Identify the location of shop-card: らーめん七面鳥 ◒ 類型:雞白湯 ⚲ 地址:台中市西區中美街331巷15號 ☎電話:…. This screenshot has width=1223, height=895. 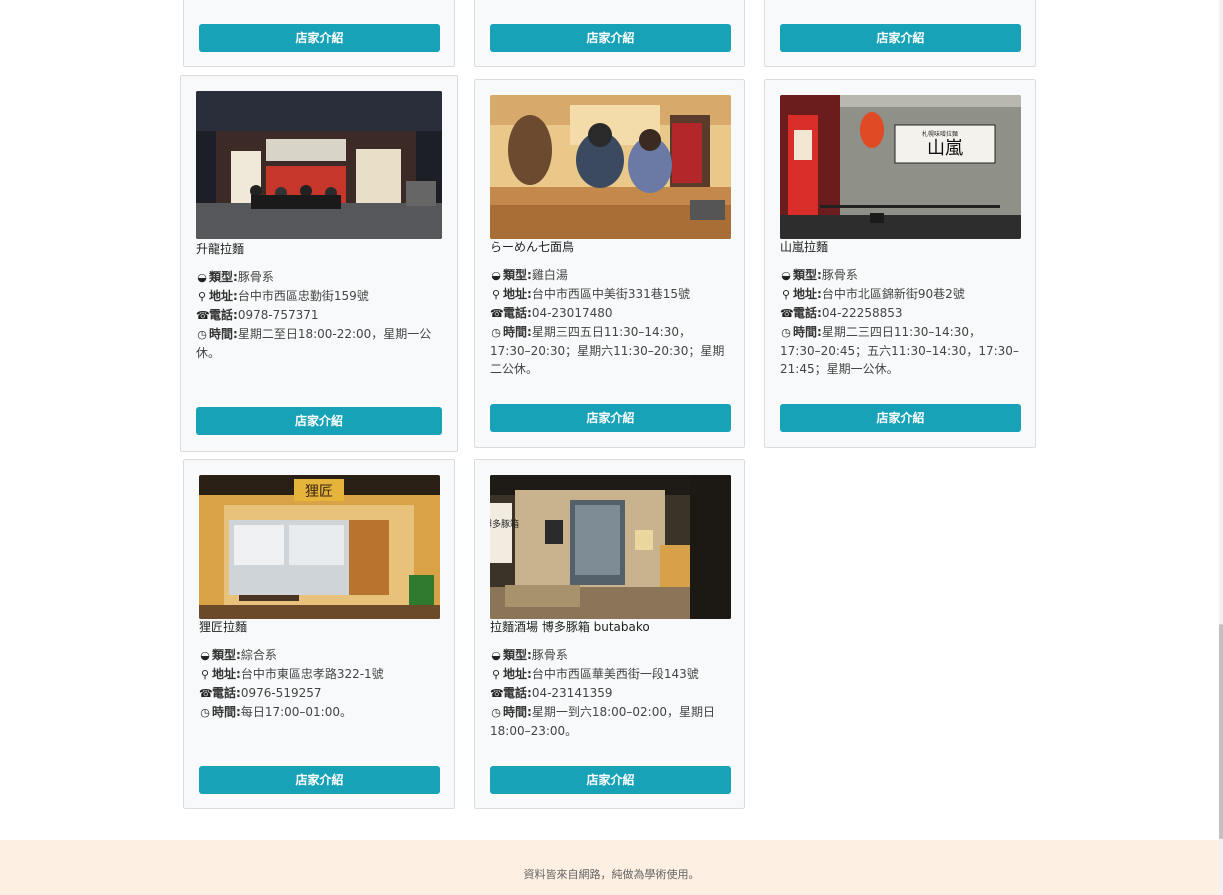
(609, 263).